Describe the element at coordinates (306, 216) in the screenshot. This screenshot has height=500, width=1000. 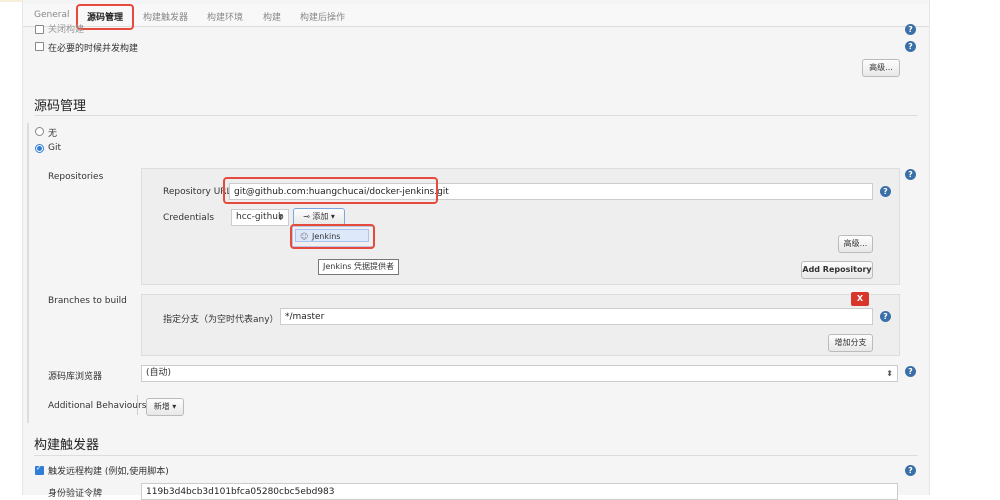
I see `key-icon: ⊸` at that location.